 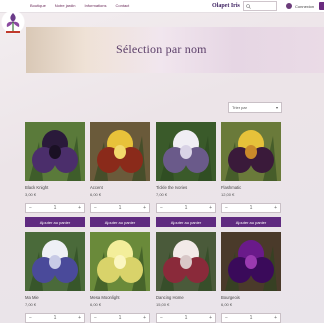 What do you see at coordinates (31, 194) in the screenshot?
I see `product-price: 3,00 €` at bounding box center [31, 194].